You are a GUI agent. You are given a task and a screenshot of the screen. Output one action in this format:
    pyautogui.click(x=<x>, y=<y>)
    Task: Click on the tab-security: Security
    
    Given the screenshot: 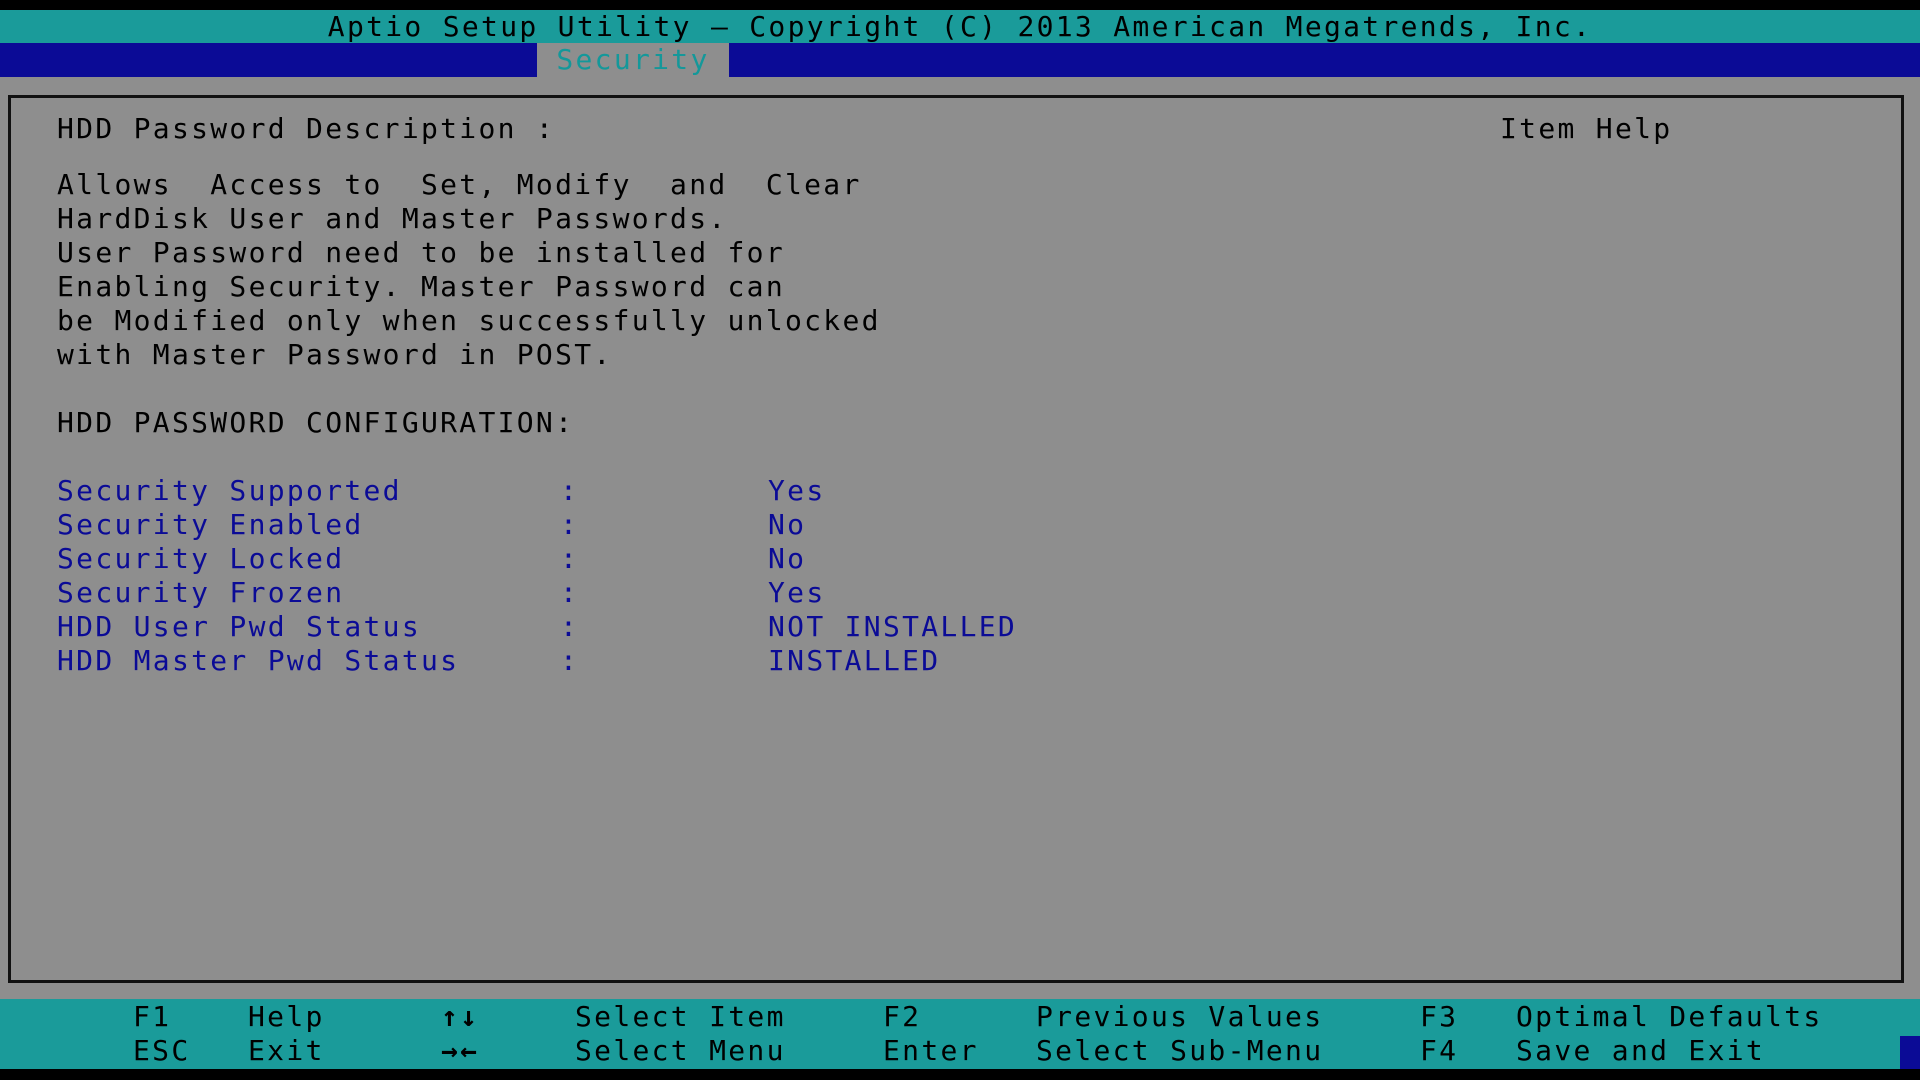 What is the action you would take?
    pyautogui.click(x=633, y=60)
    